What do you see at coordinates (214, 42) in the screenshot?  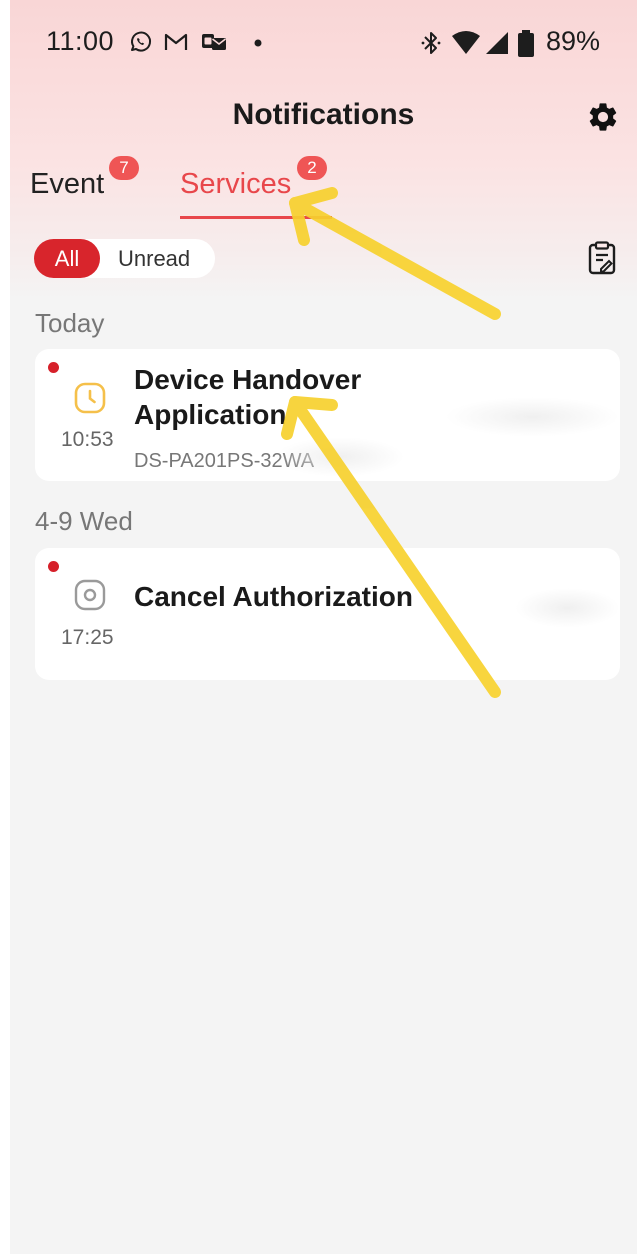 I see `mail-card-icon` at bounding box center [214, 42].